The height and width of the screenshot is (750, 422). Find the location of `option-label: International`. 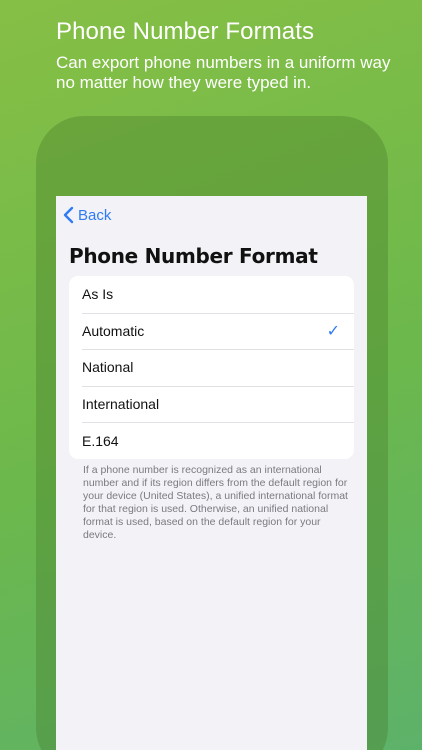

option-label: International is located at coordinates (121, 404).